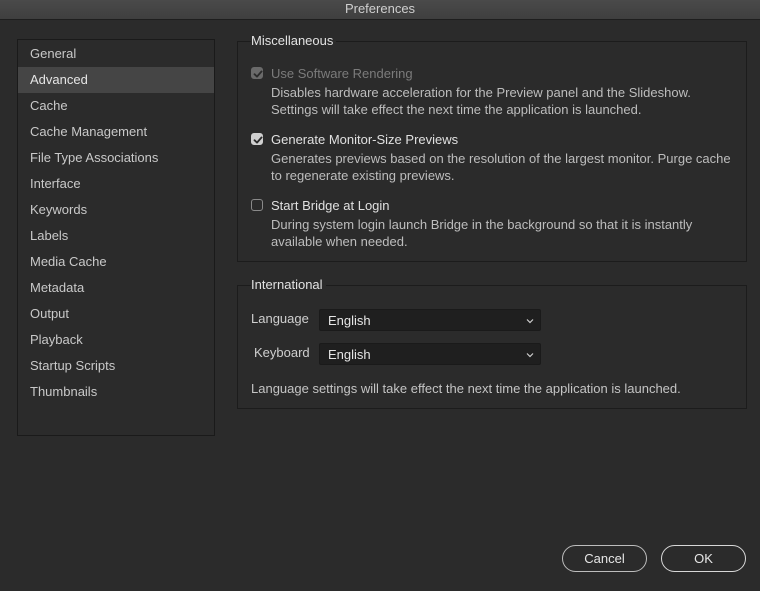  What do you see at coordinates (116, 132) in the screenshot?
I see `sidebar-item-cache-management: Cache Management` at bounding box center [116, 132].